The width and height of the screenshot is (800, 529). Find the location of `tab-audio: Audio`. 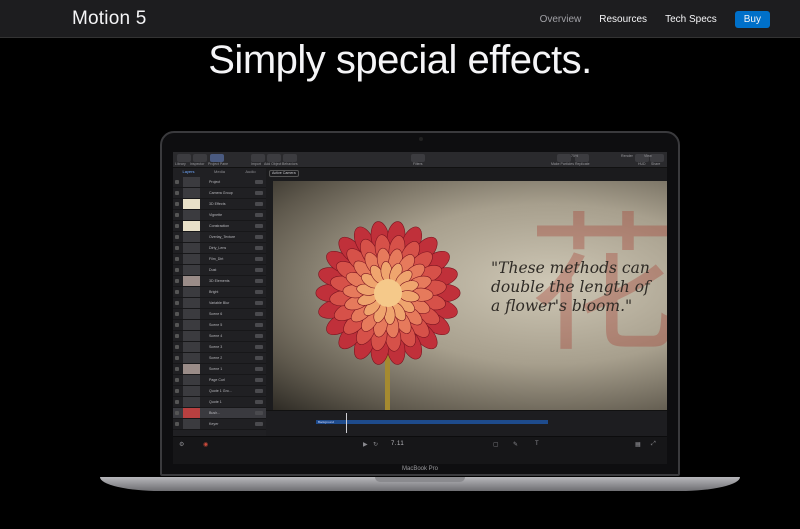

tab-audio: Audio is located at coordinates (250, 172).